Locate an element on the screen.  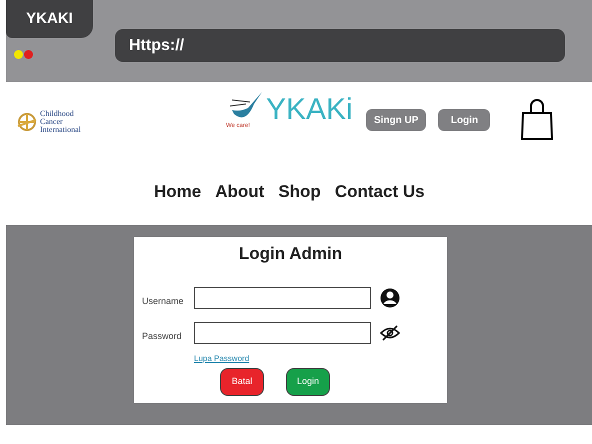
nav-link: Home is located at coordinates (178, 191).